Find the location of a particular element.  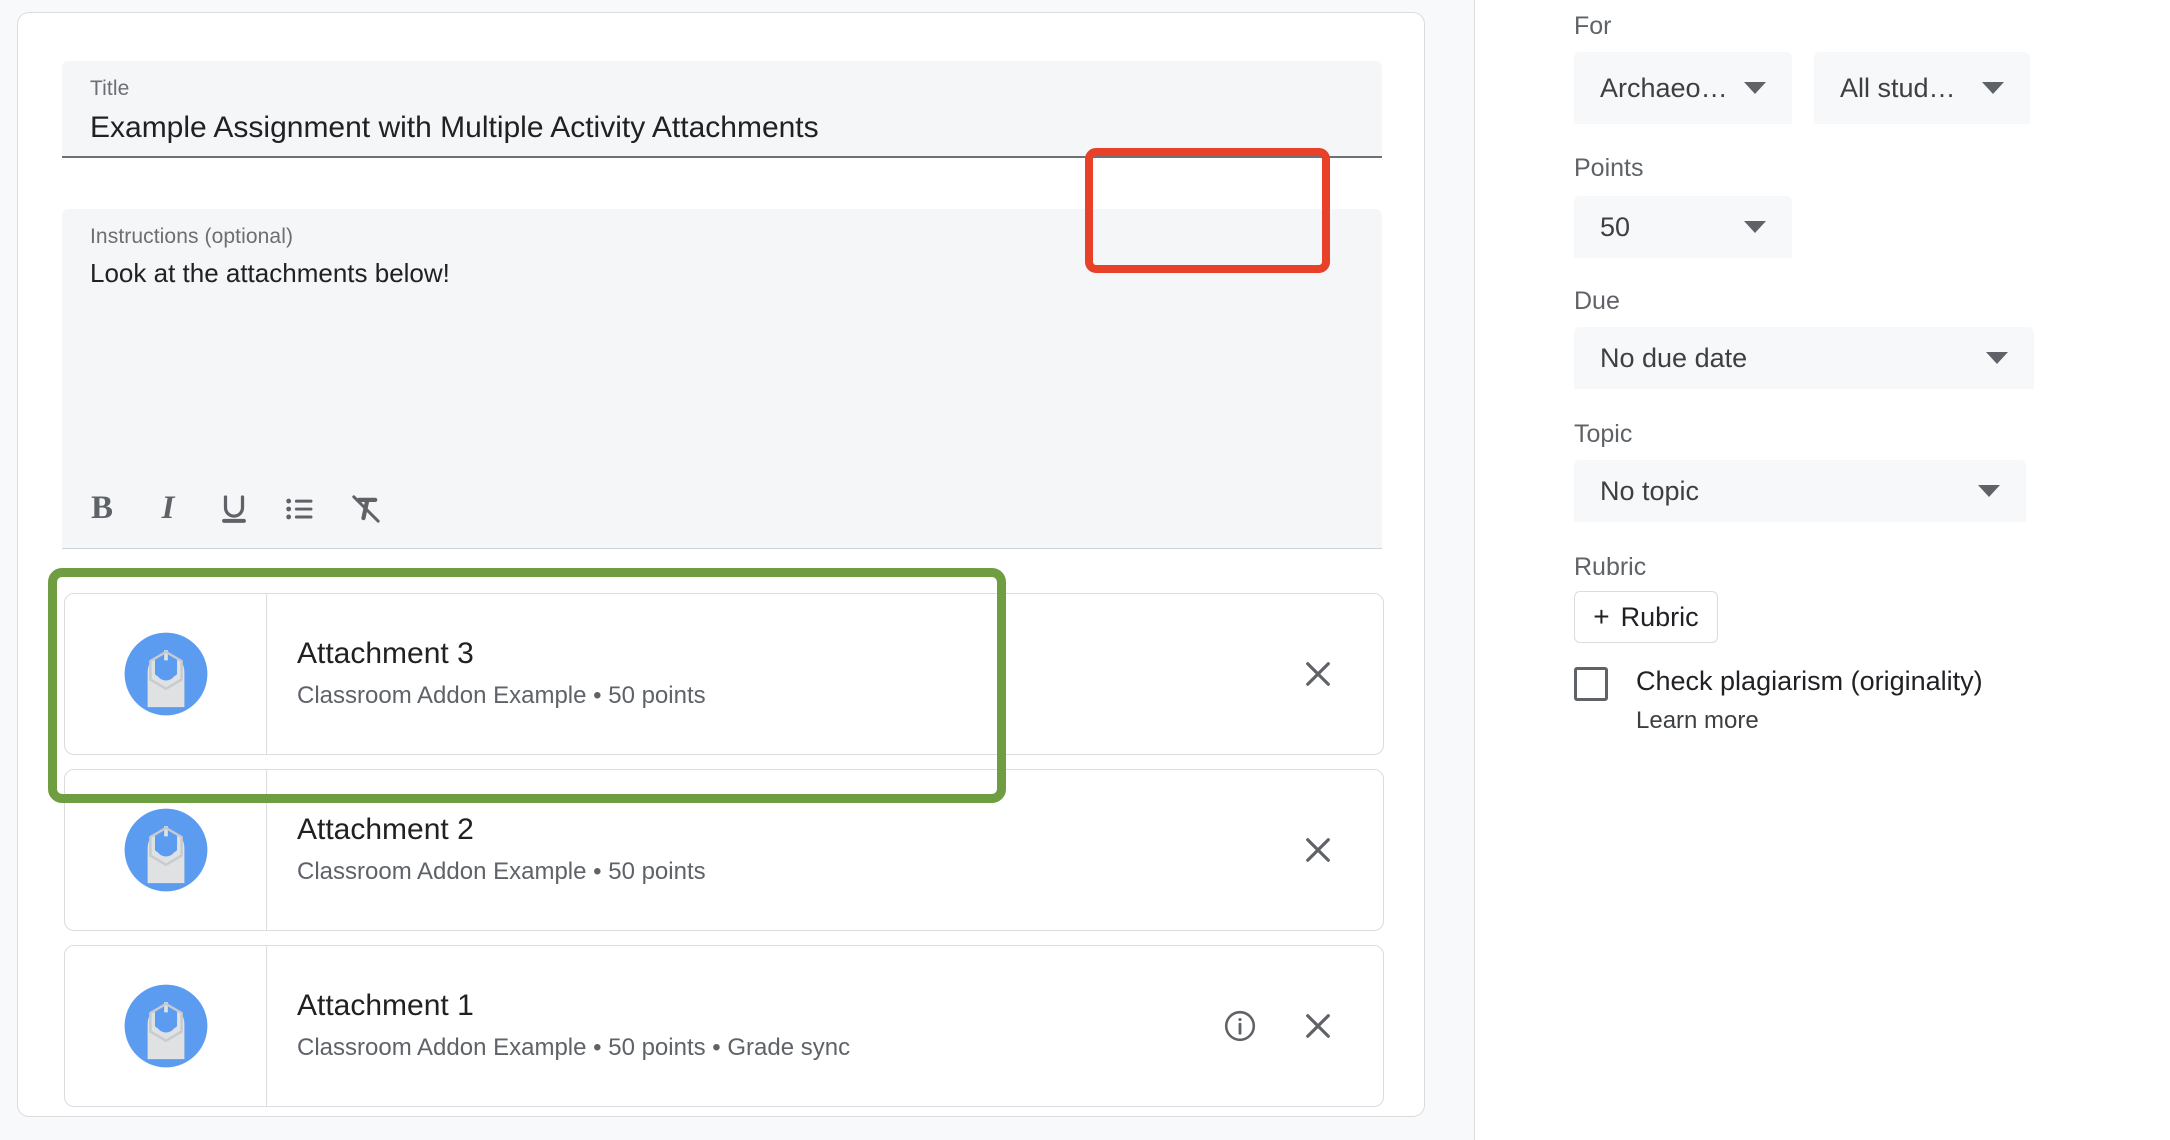

plus-icon: + is located at coordinates (1601, 616).